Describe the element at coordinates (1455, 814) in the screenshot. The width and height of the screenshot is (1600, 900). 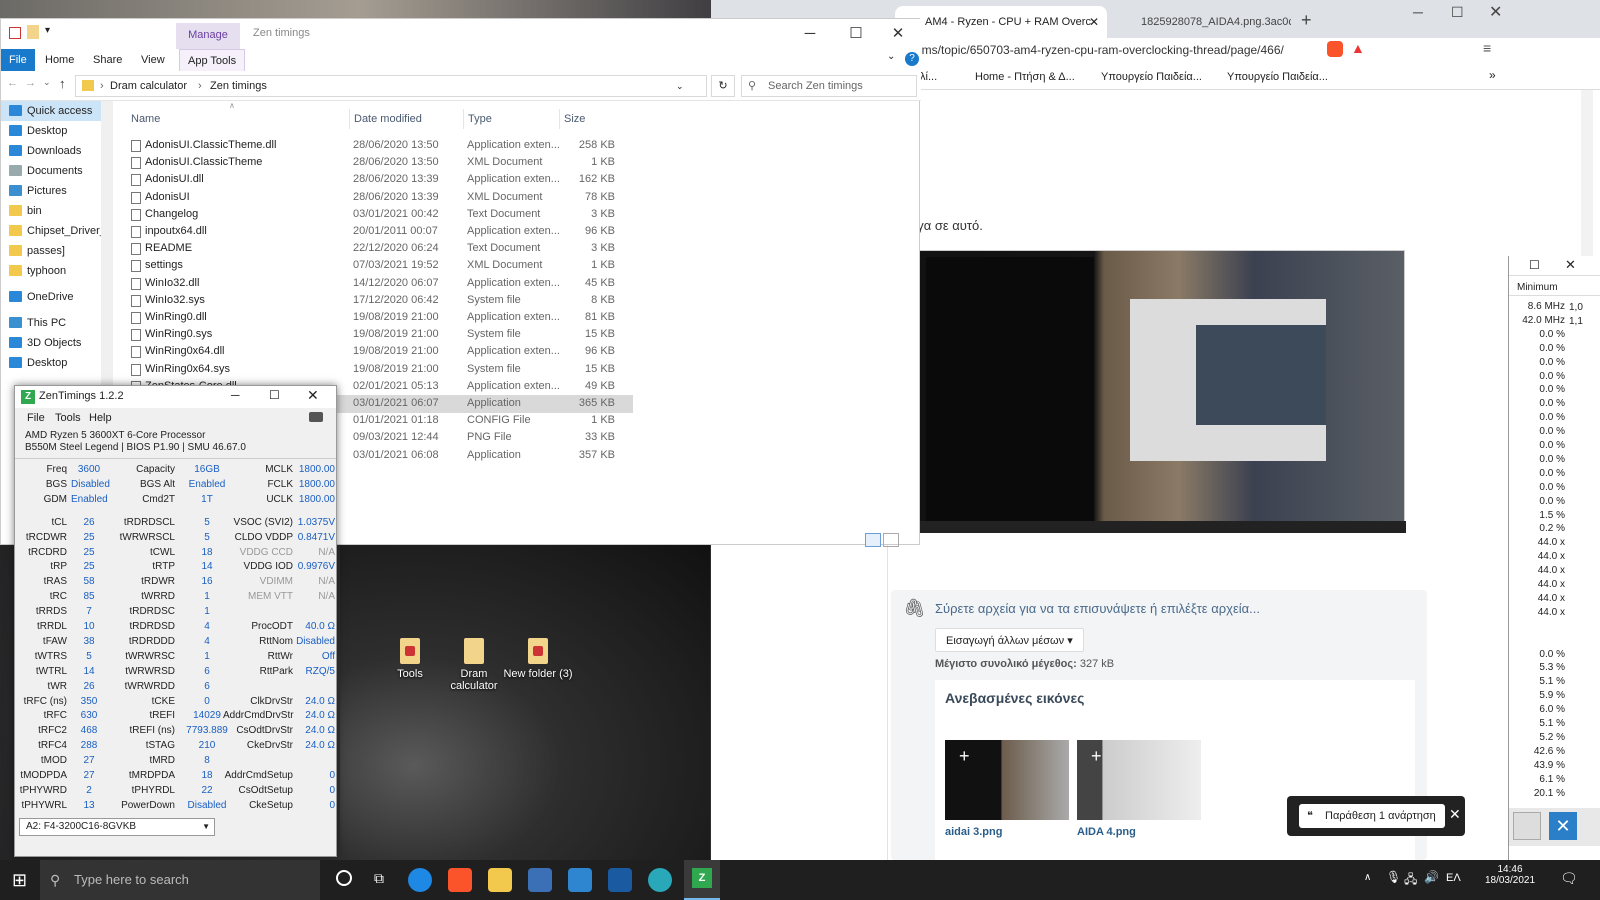
I see `dismiss-quote-icon: ✕` at that location.